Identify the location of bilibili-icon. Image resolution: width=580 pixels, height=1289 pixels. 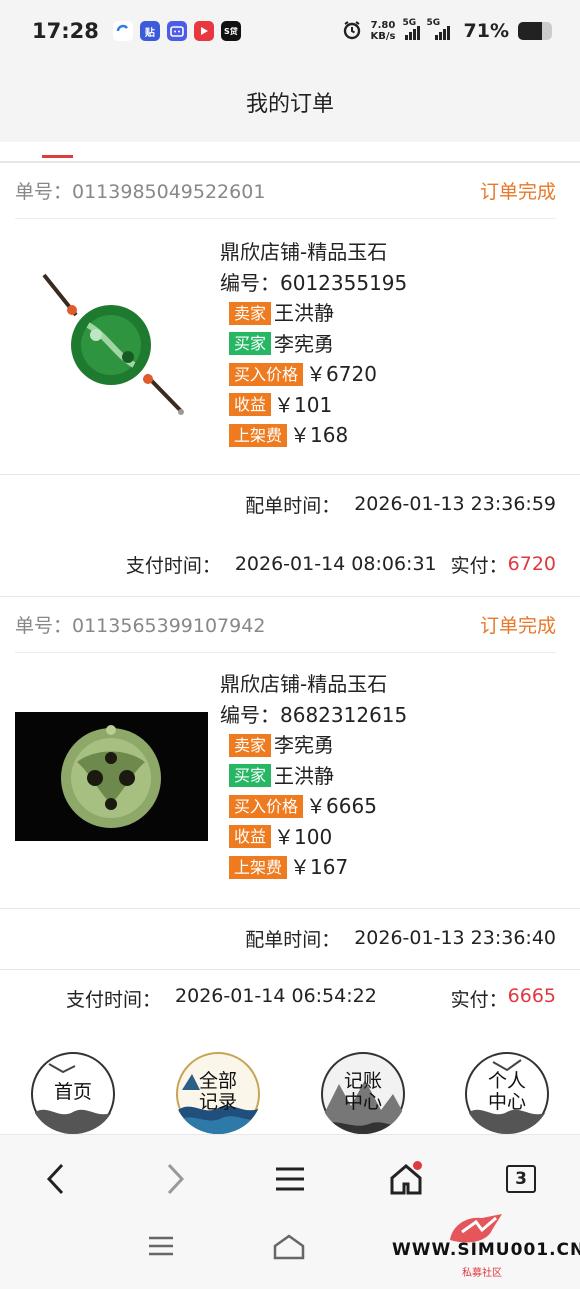
(176, 31).